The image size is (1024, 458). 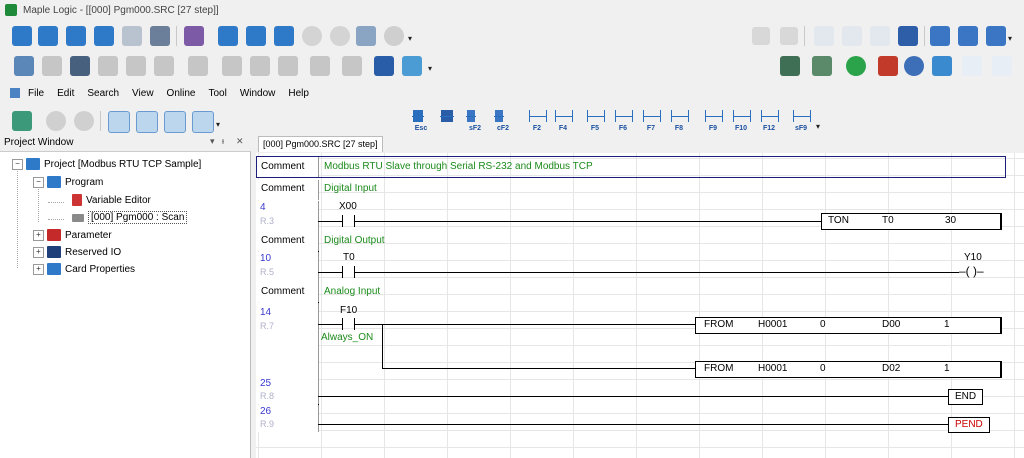 What do you see at coordinates (48, 36) in the screenshot?
I see `open-project-icon` at bounding box center [48, 36].